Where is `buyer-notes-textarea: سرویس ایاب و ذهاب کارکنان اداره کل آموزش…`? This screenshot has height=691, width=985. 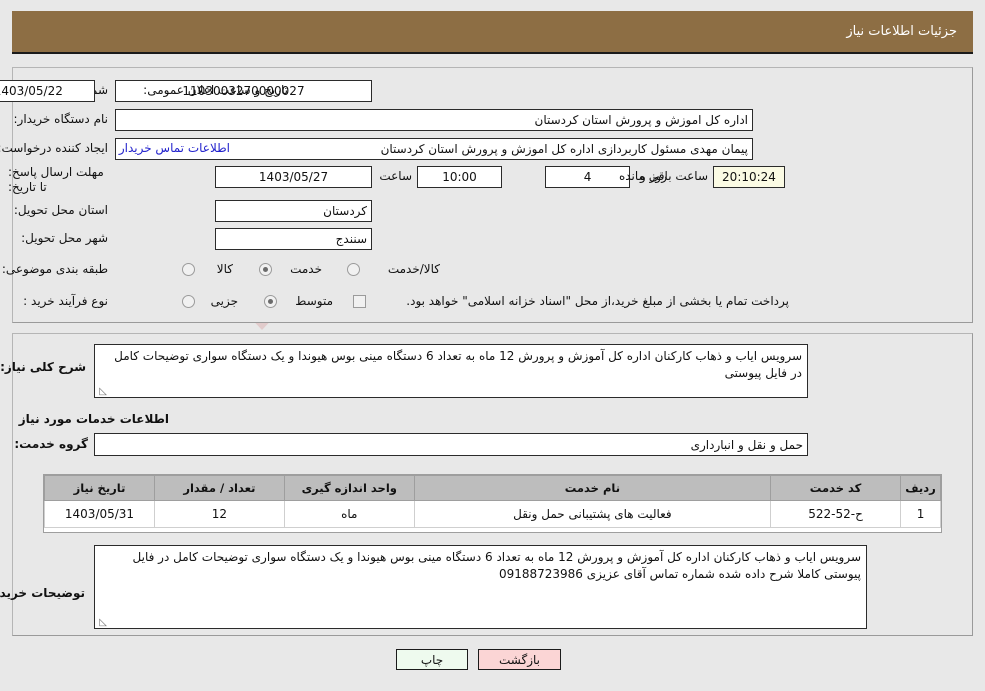 buyer-notes-textarea: سرویس ایاب و ذهاب کارکنان اداره کل آموزش… is located at coordinates (480, 587).